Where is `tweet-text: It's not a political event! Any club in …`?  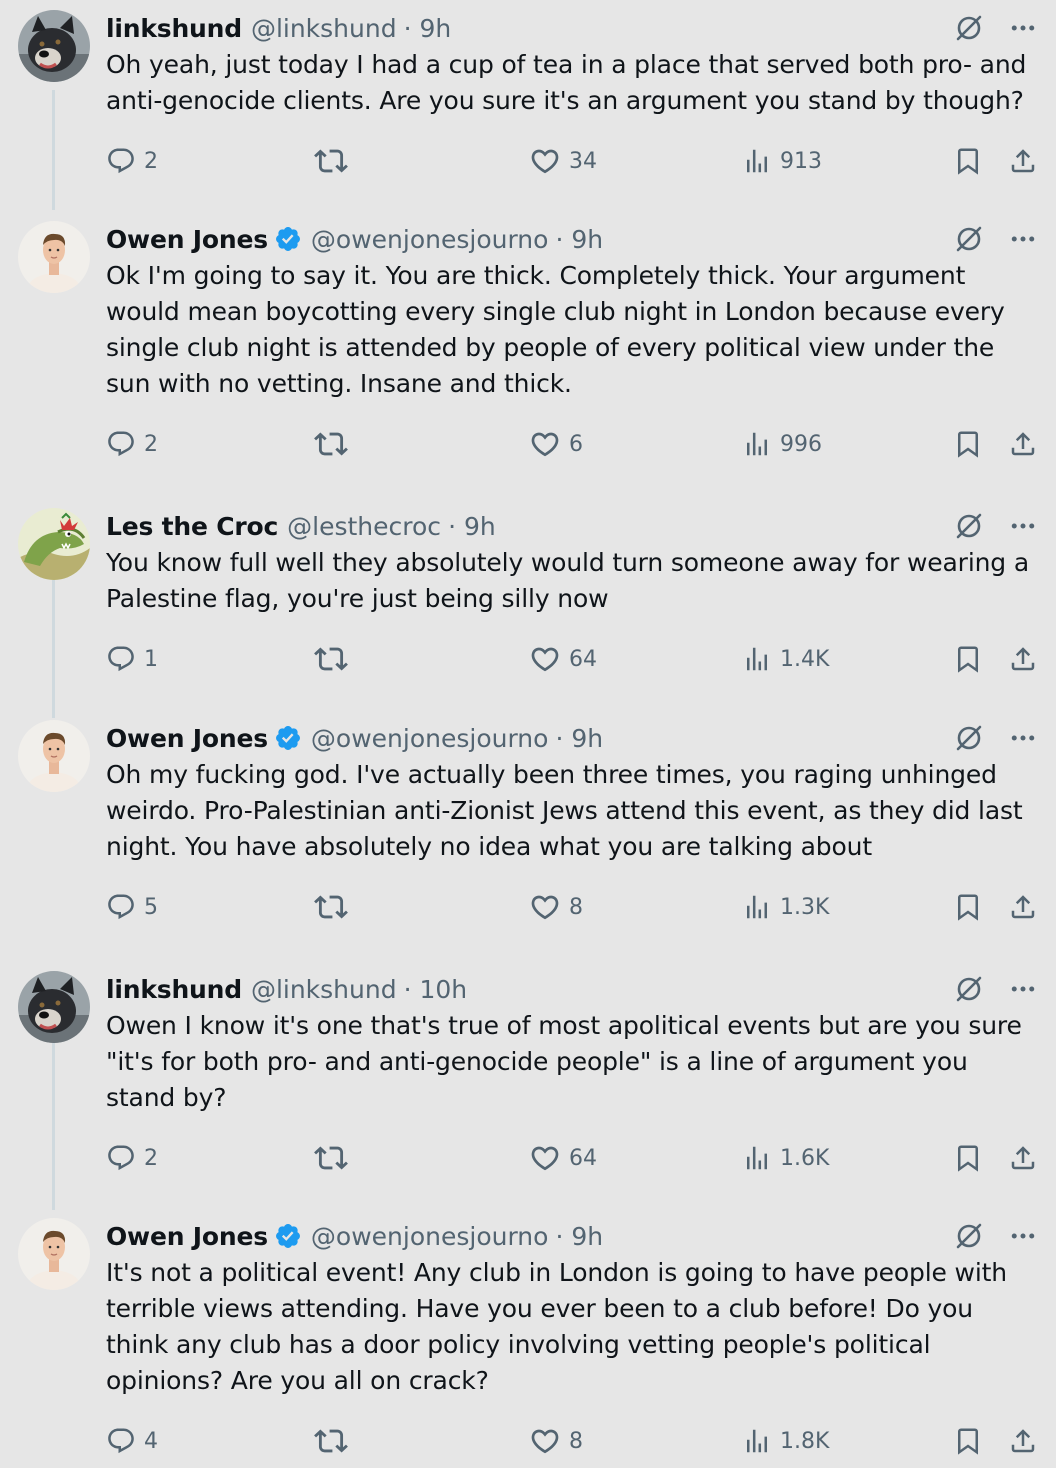
tweet-text: It's not a political event! Any club in … is located at coordinates (556, 1326).